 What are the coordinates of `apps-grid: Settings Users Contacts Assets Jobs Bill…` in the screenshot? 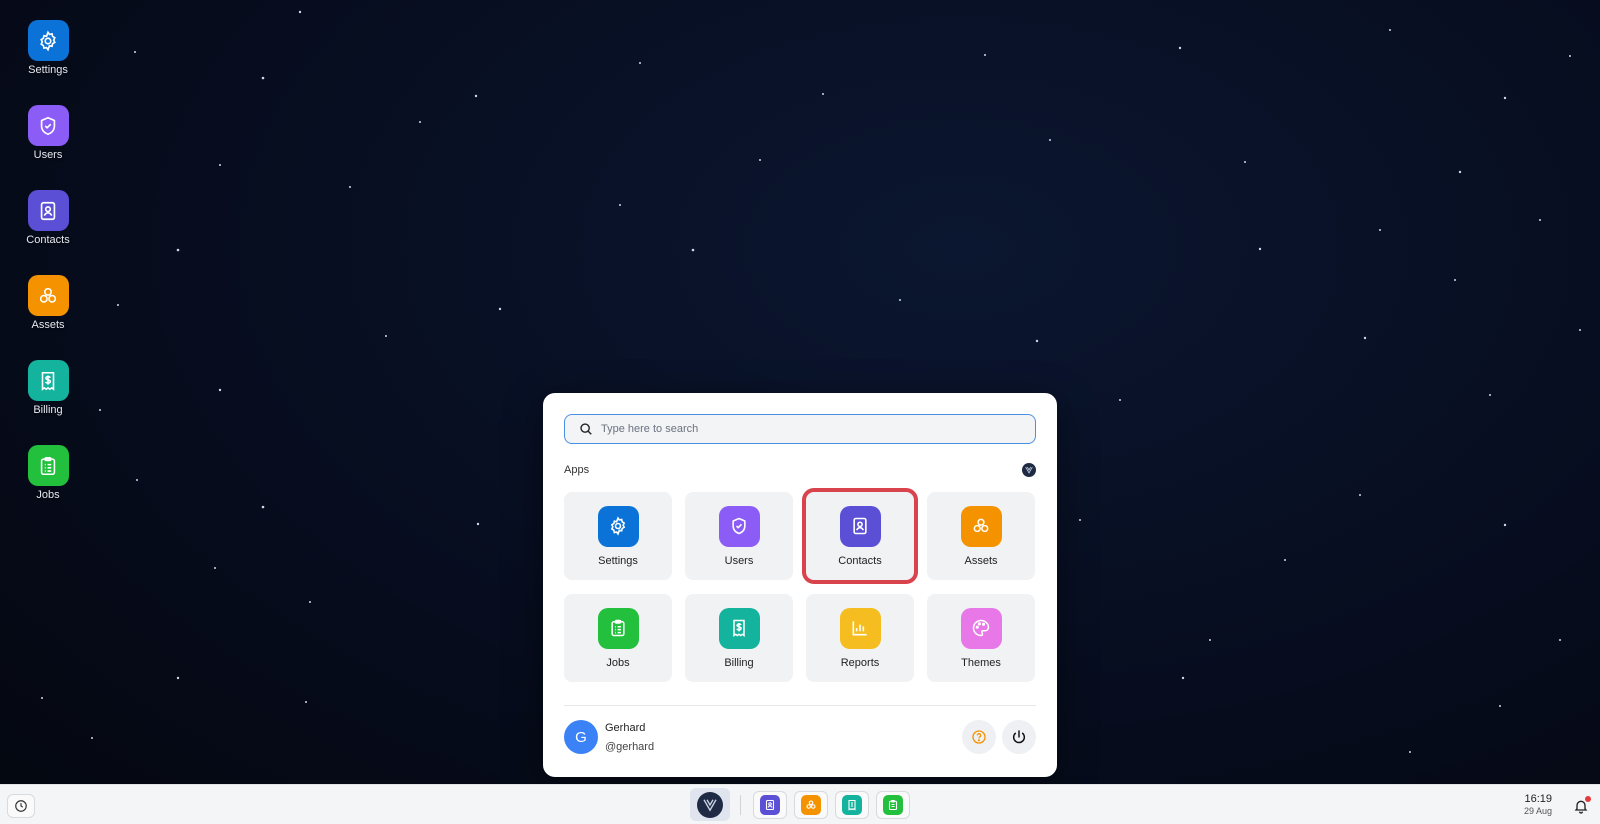 It's located at (799, 585).